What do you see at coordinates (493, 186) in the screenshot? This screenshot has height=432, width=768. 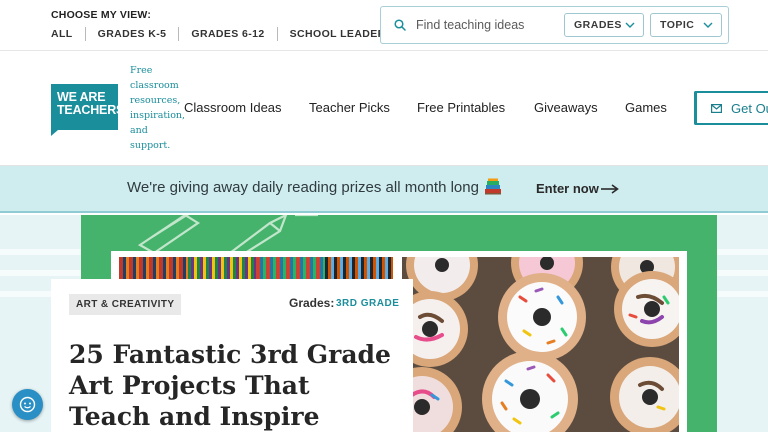 I see `books-icon` at bounding box center [493, 186].